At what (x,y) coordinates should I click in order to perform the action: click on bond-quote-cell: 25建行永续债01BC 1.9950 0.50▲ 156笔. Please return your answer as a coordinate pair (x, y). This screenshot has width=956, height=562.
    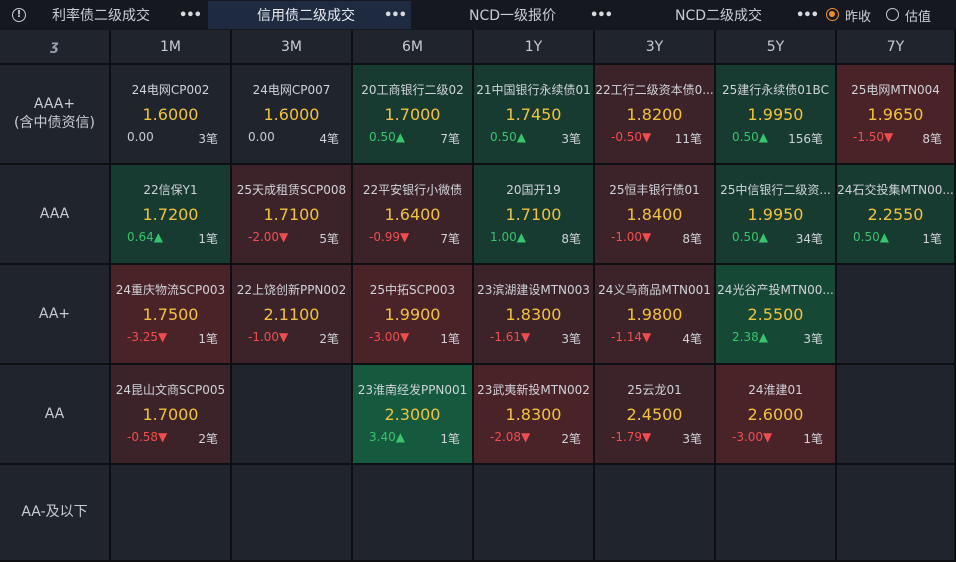
    Looking at the image, I should click on (776, 115).